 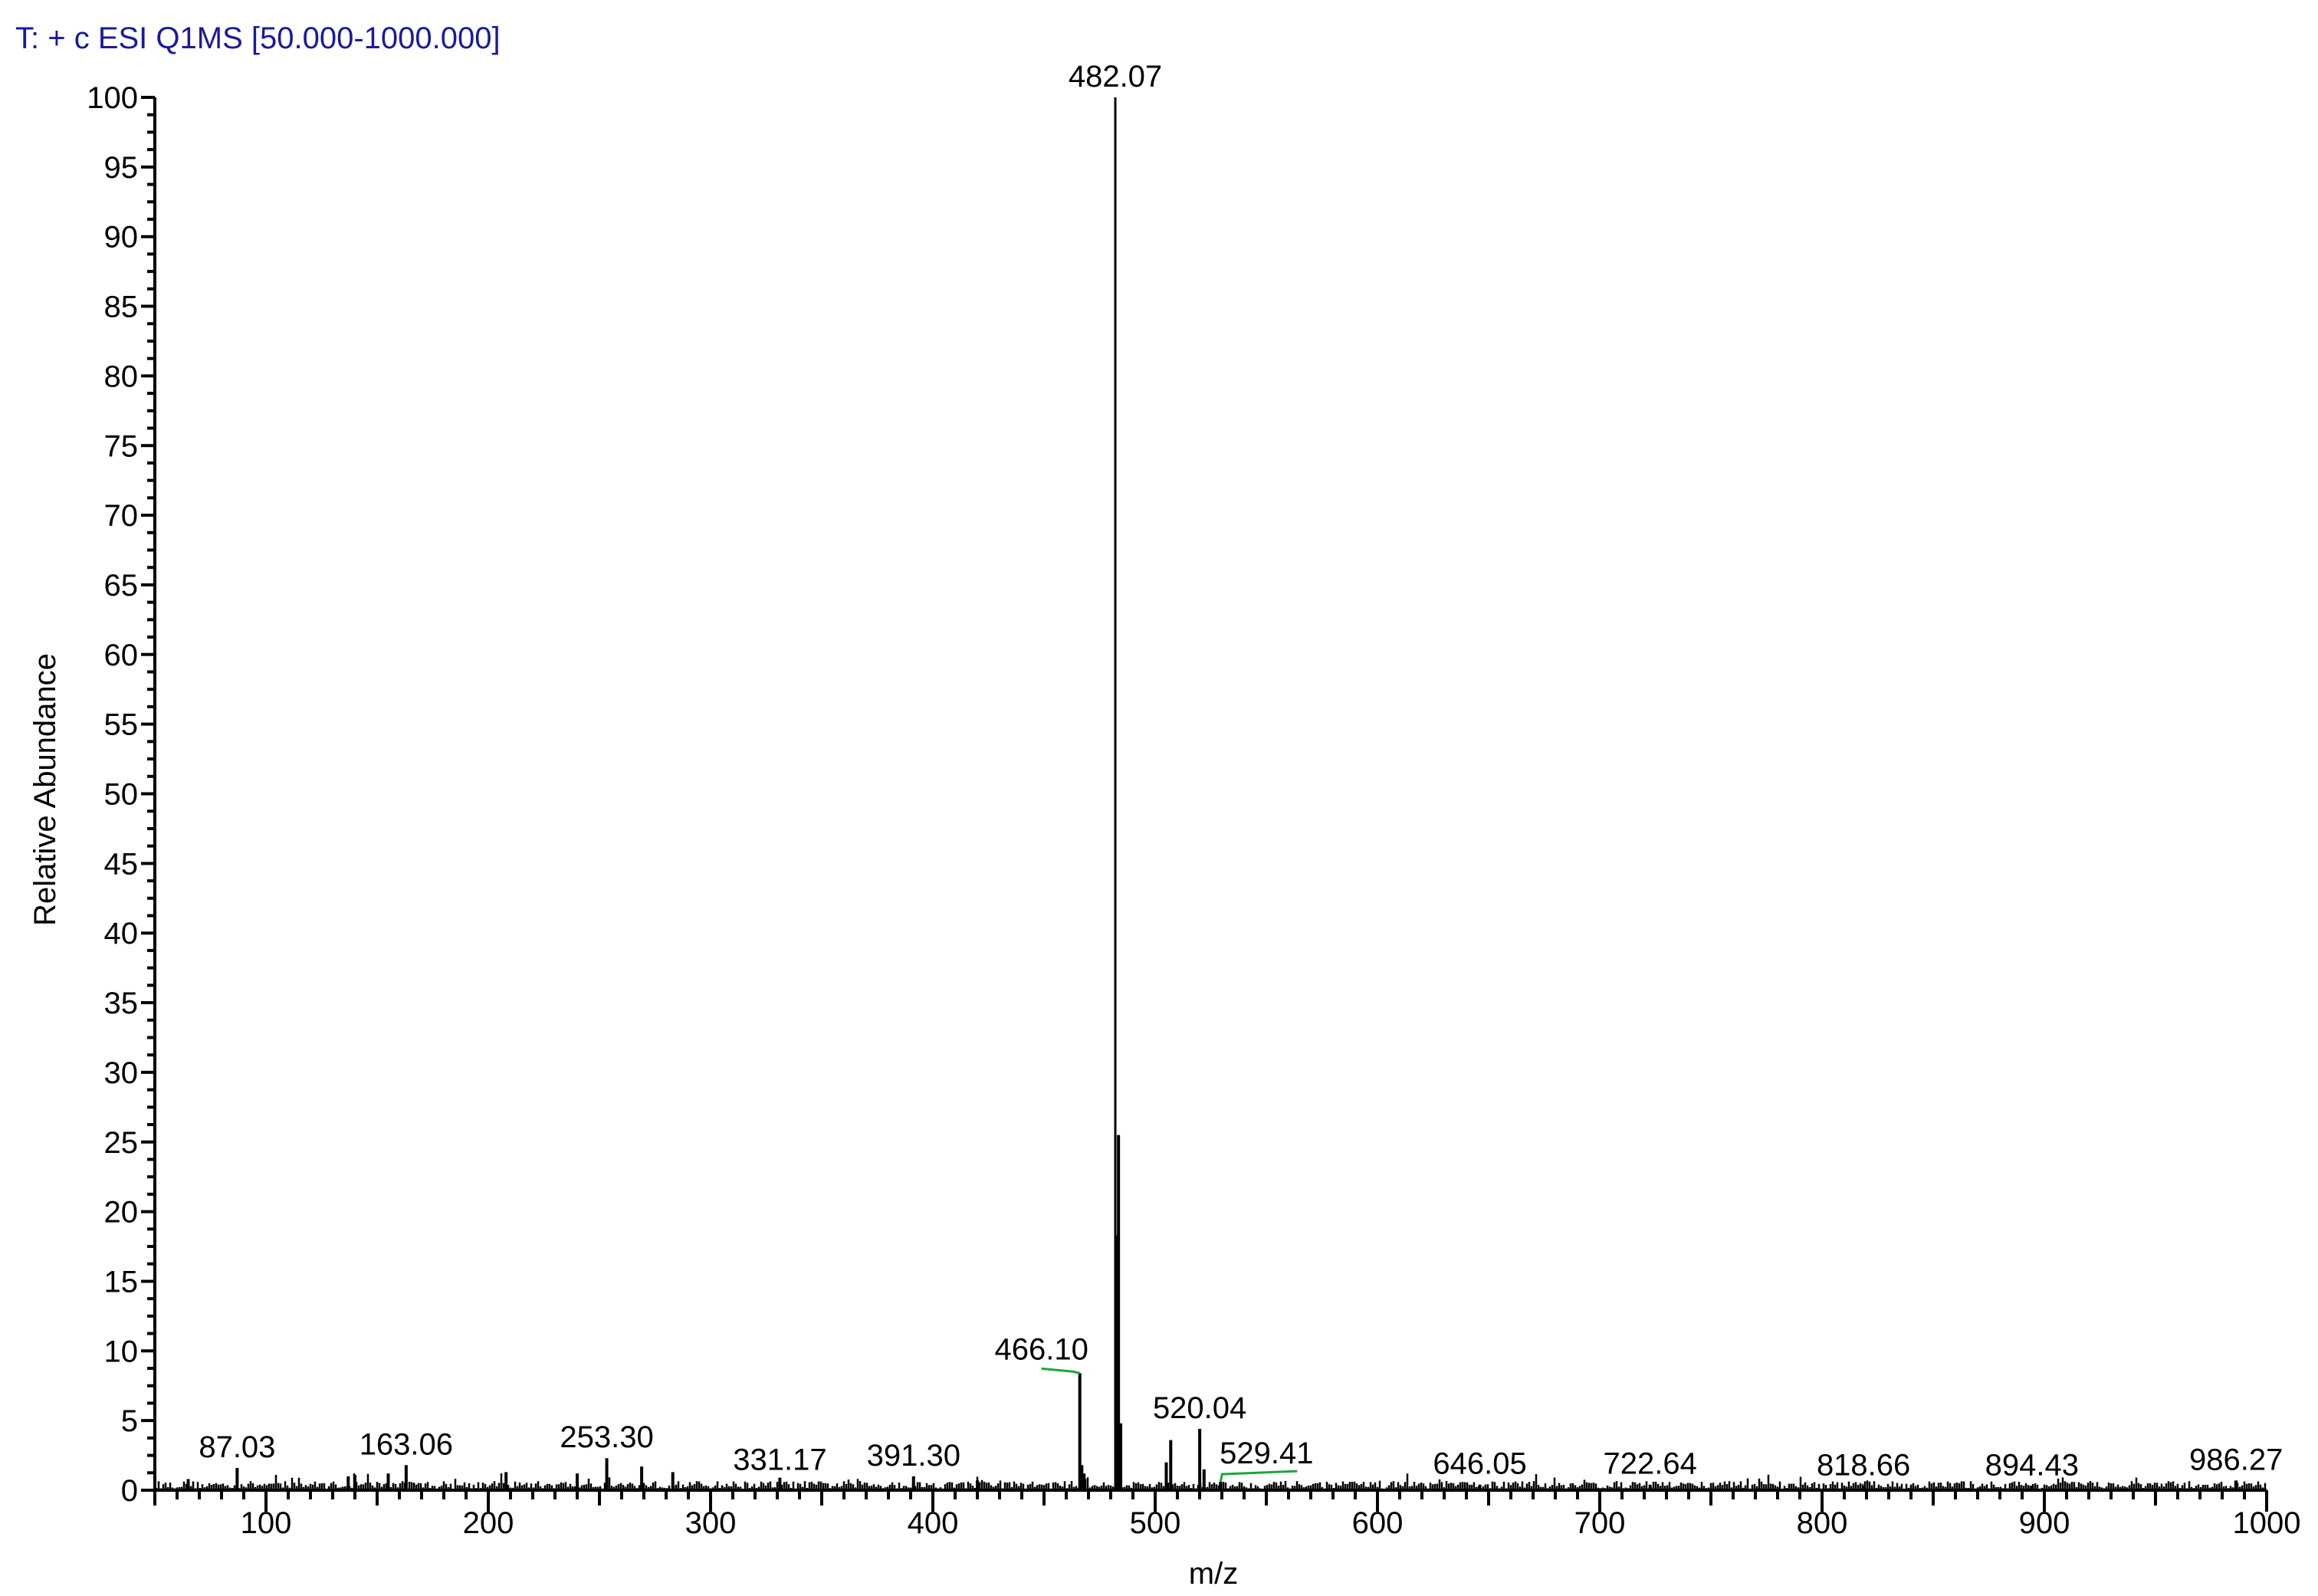 I want to click on peak-label: 520.04, so click(x=1199, y=1408).